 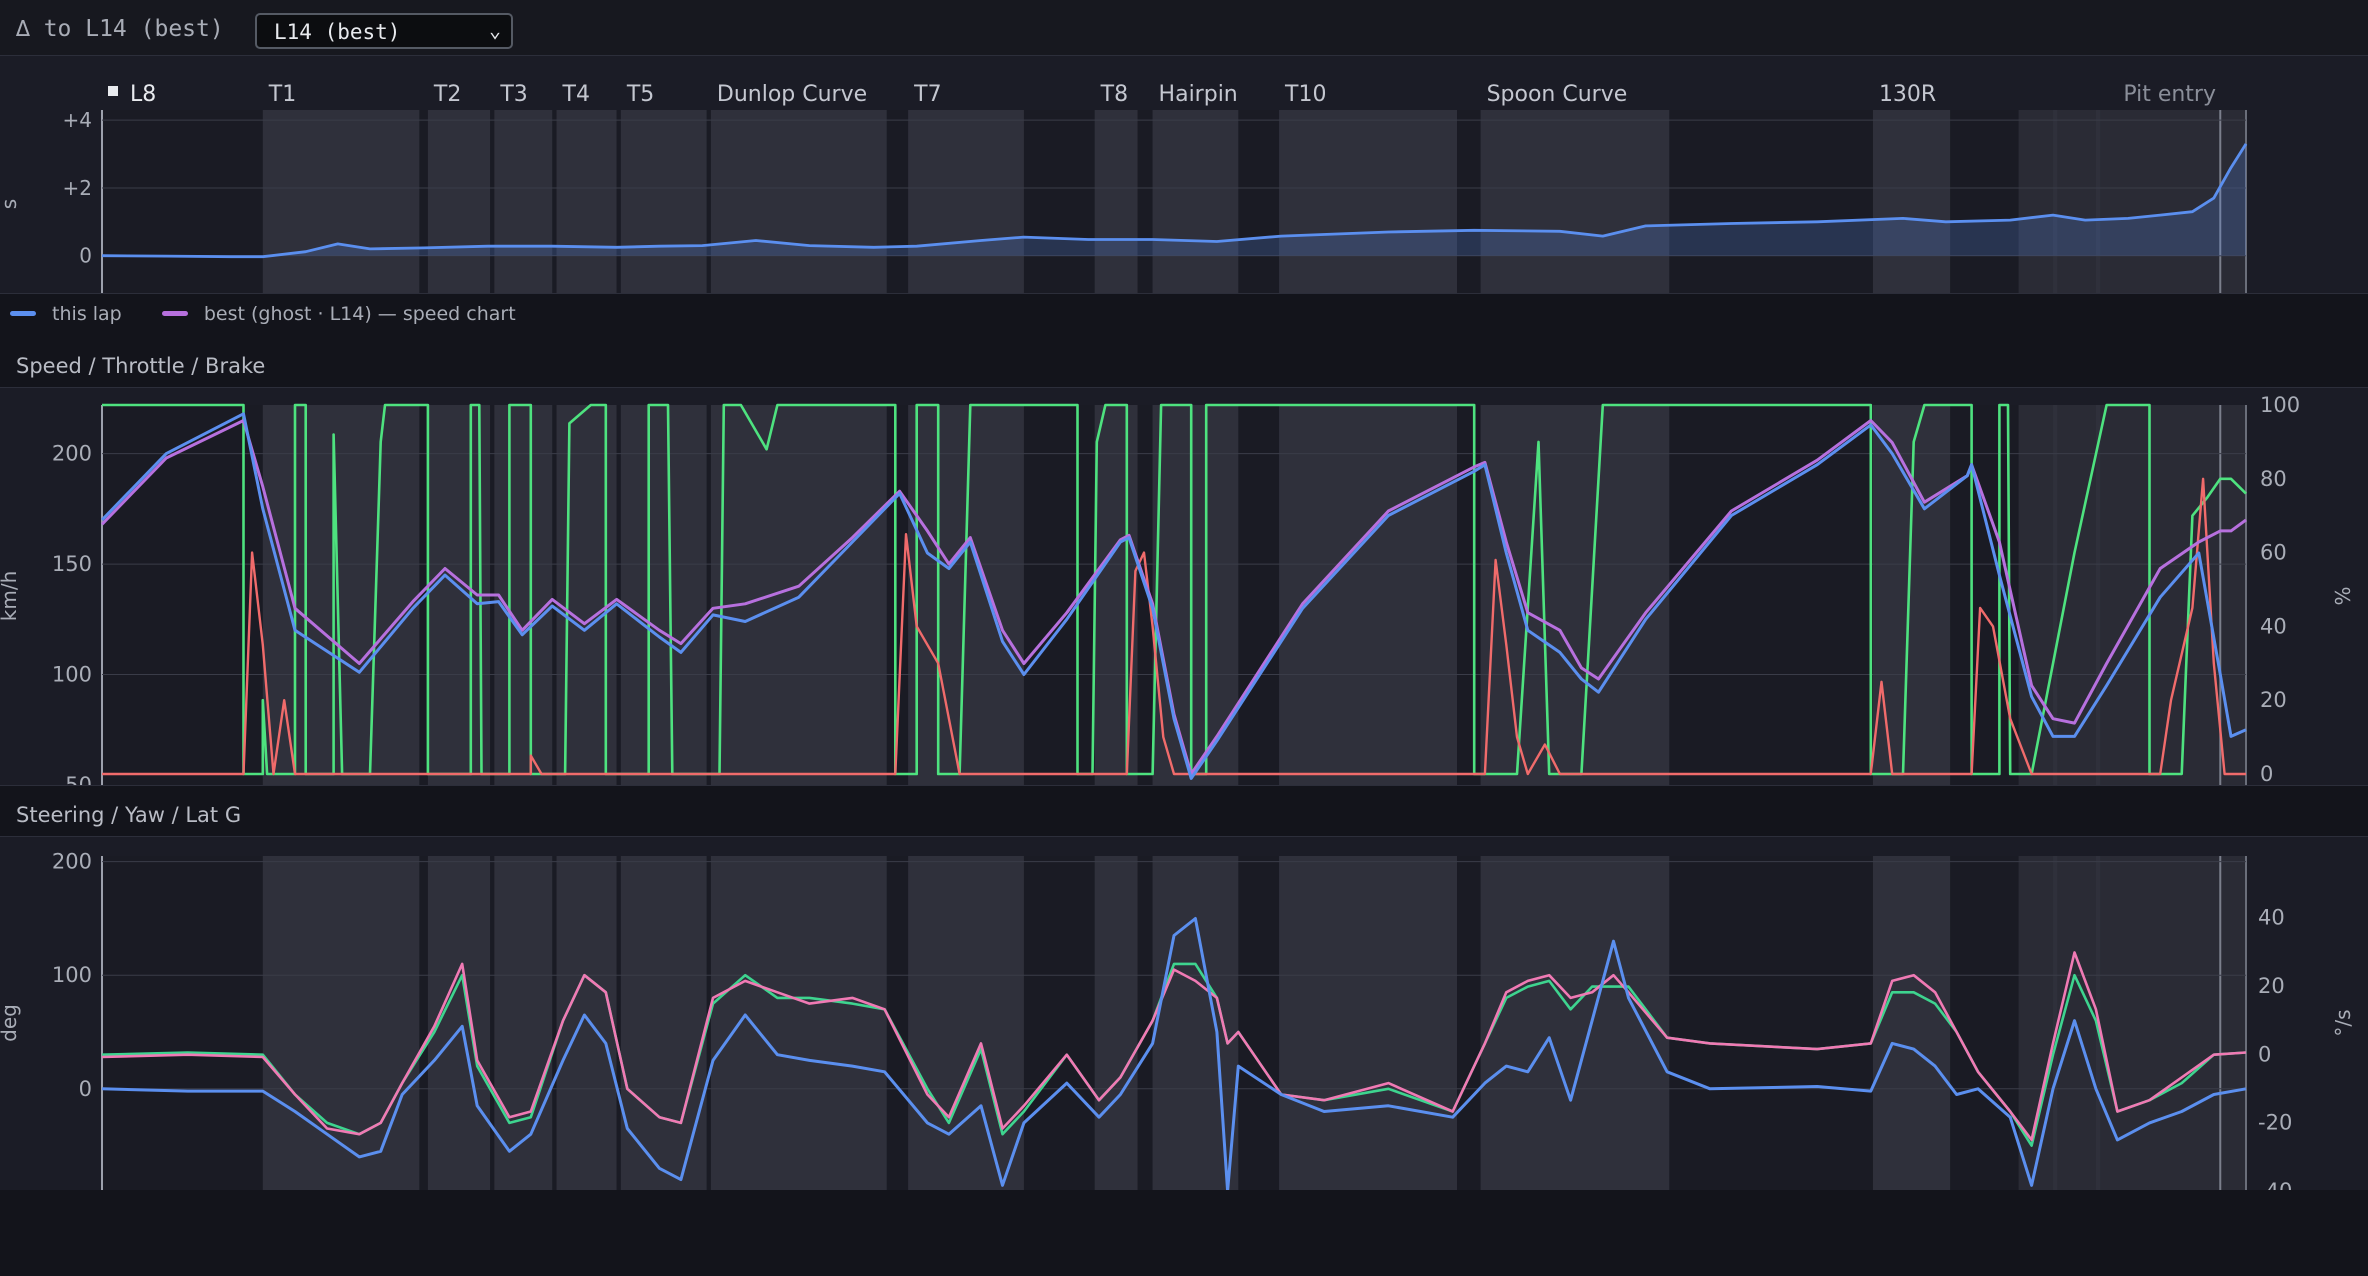 I want to click on steer-ytick-right-2: 0, so click(x=2264, y=1054).